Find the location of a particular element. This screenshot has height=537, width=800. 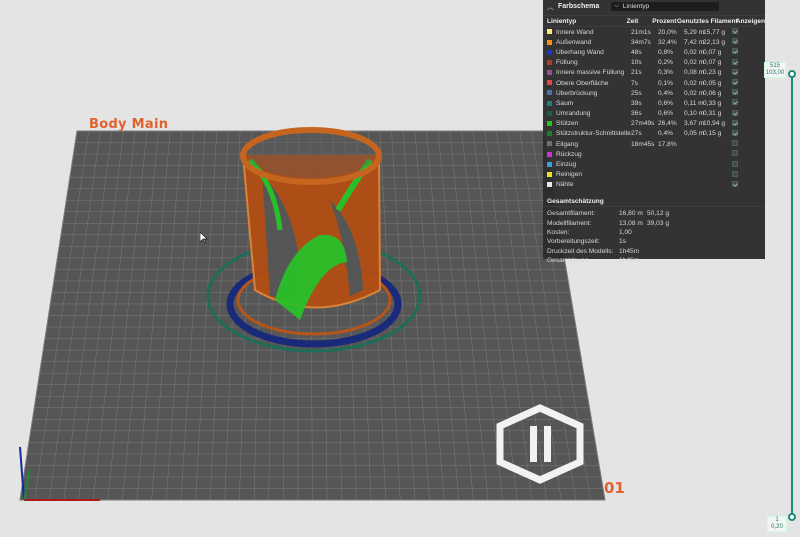

selected-scheme: Linientyp is located at coordinates (636, 6).